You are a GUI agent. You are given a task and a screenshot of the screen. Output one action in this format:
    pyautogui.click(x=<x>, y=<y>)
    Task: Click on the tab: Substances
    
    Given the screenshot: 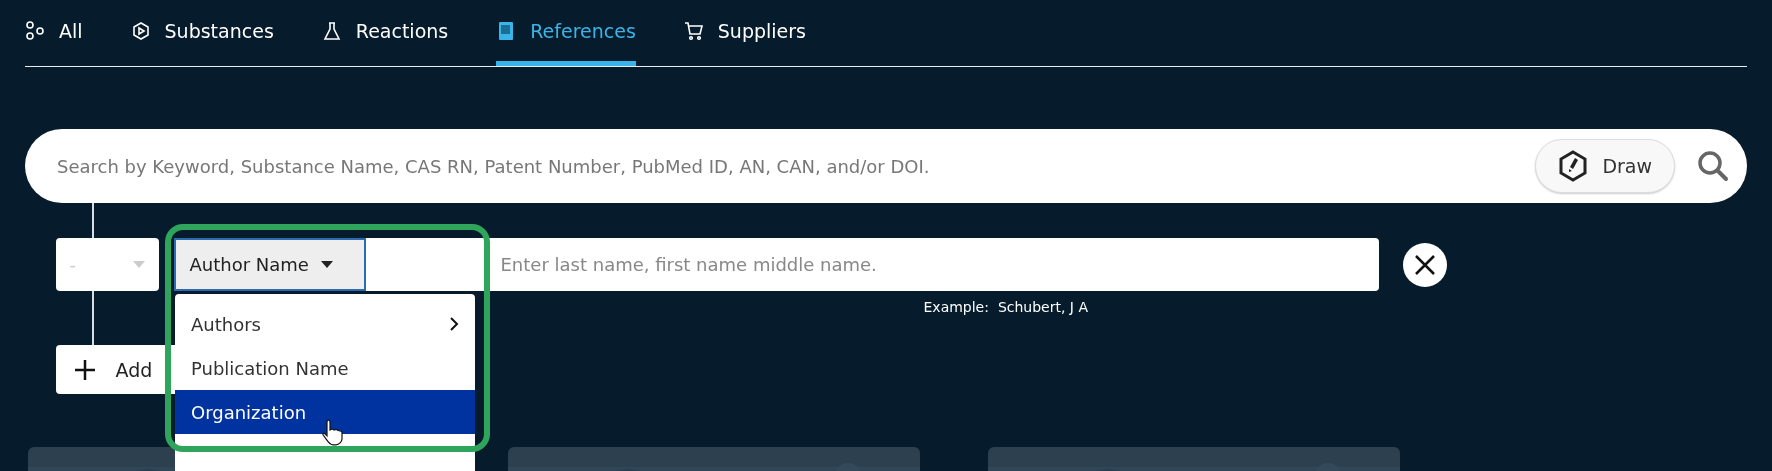 What is the action you would take?
    pyautogui.click(x=202, y=33)
    